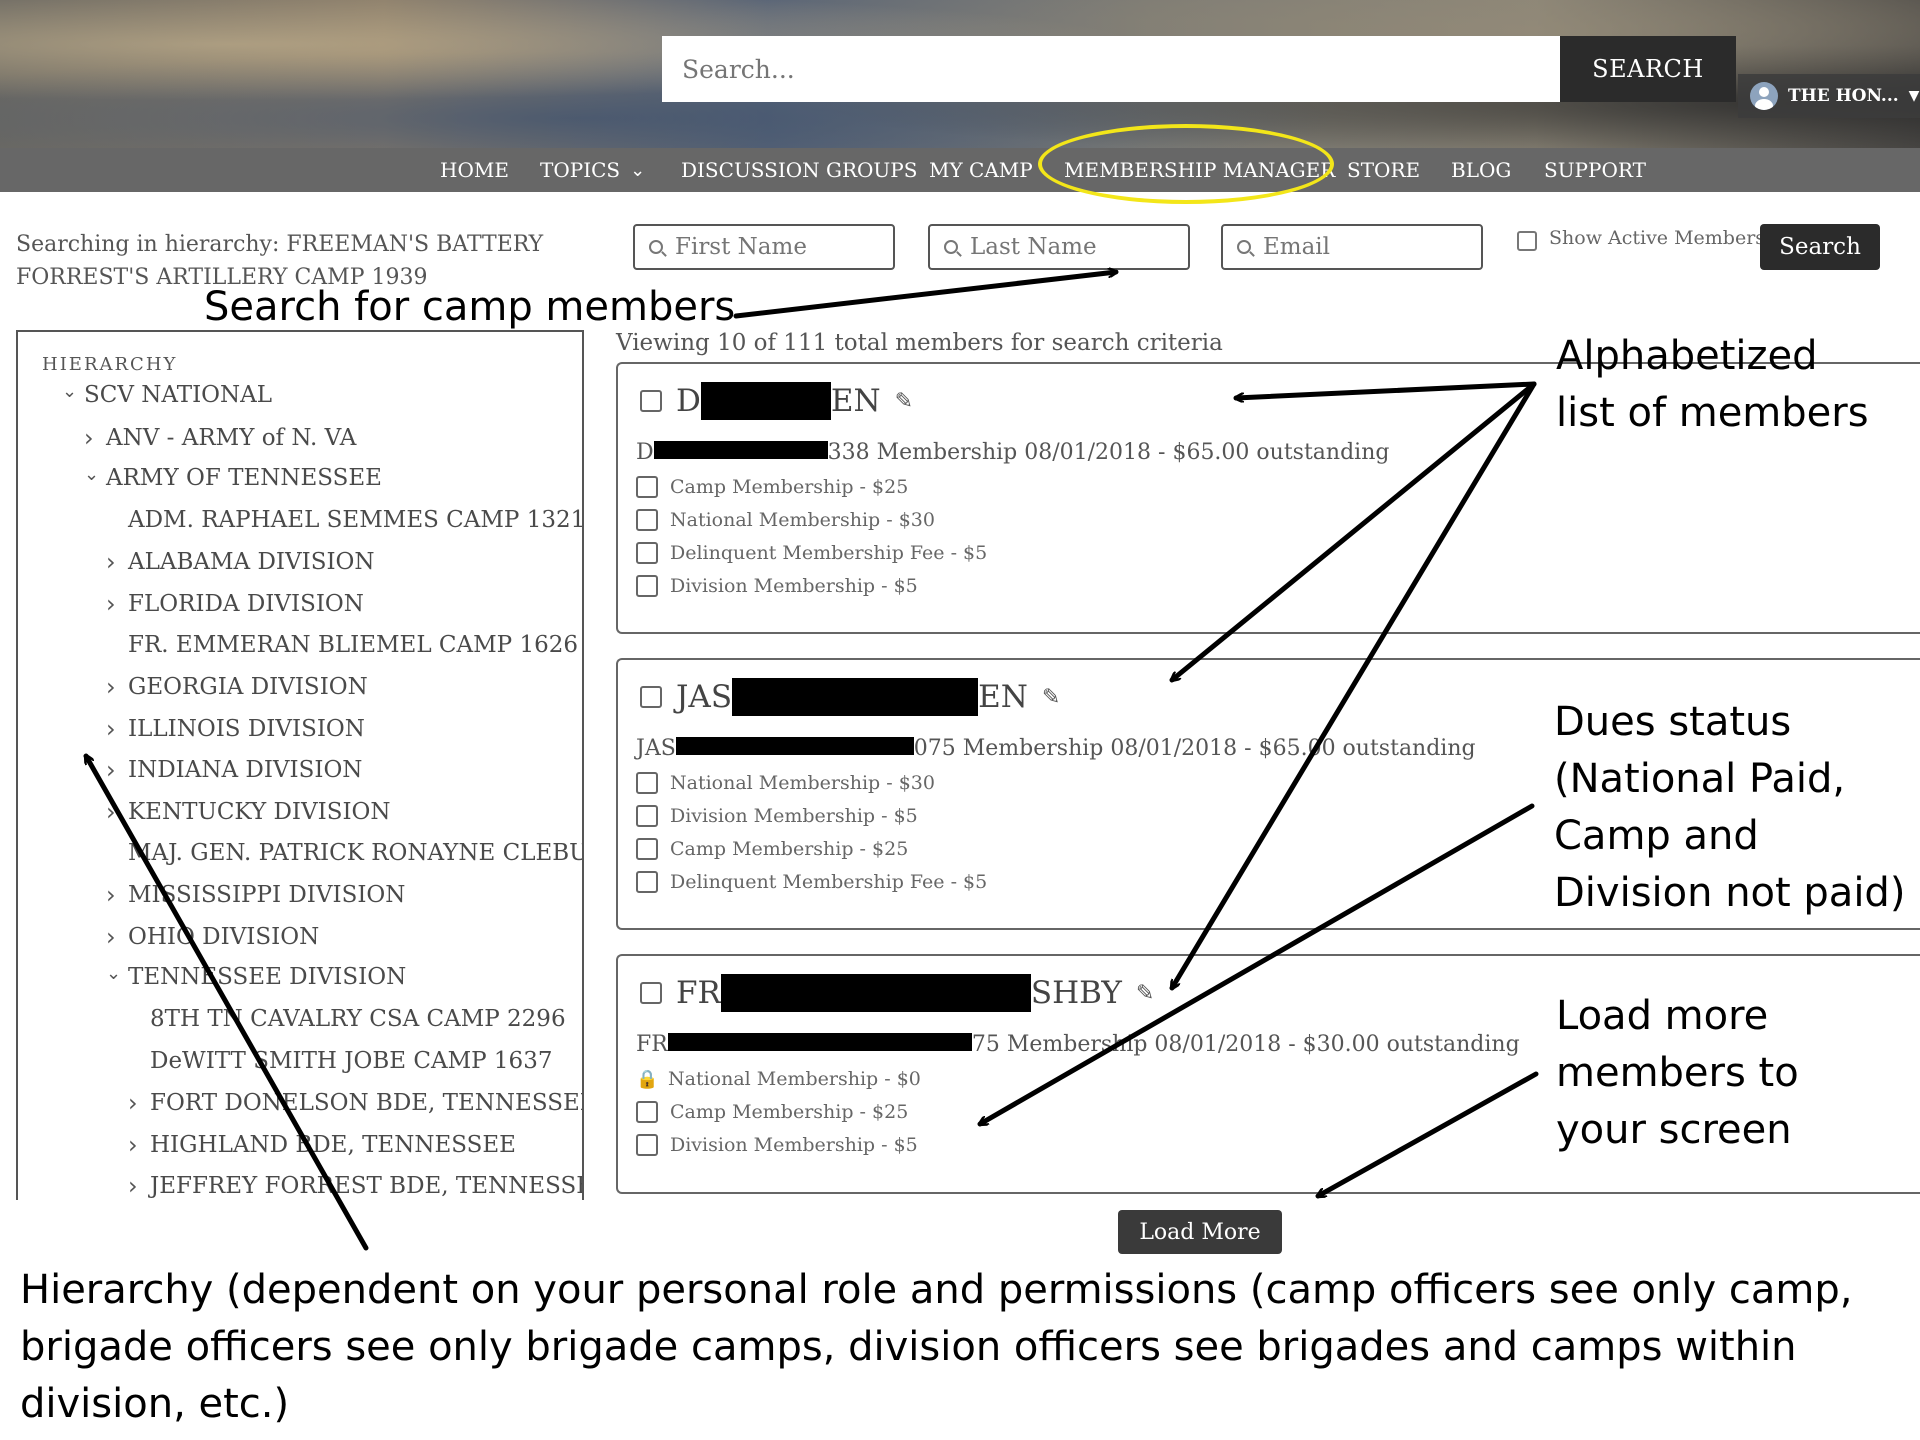 The width and height of the screenshot is (1920, 1440). I want to click on member-name-end: SHBY, so click(1076, 993).